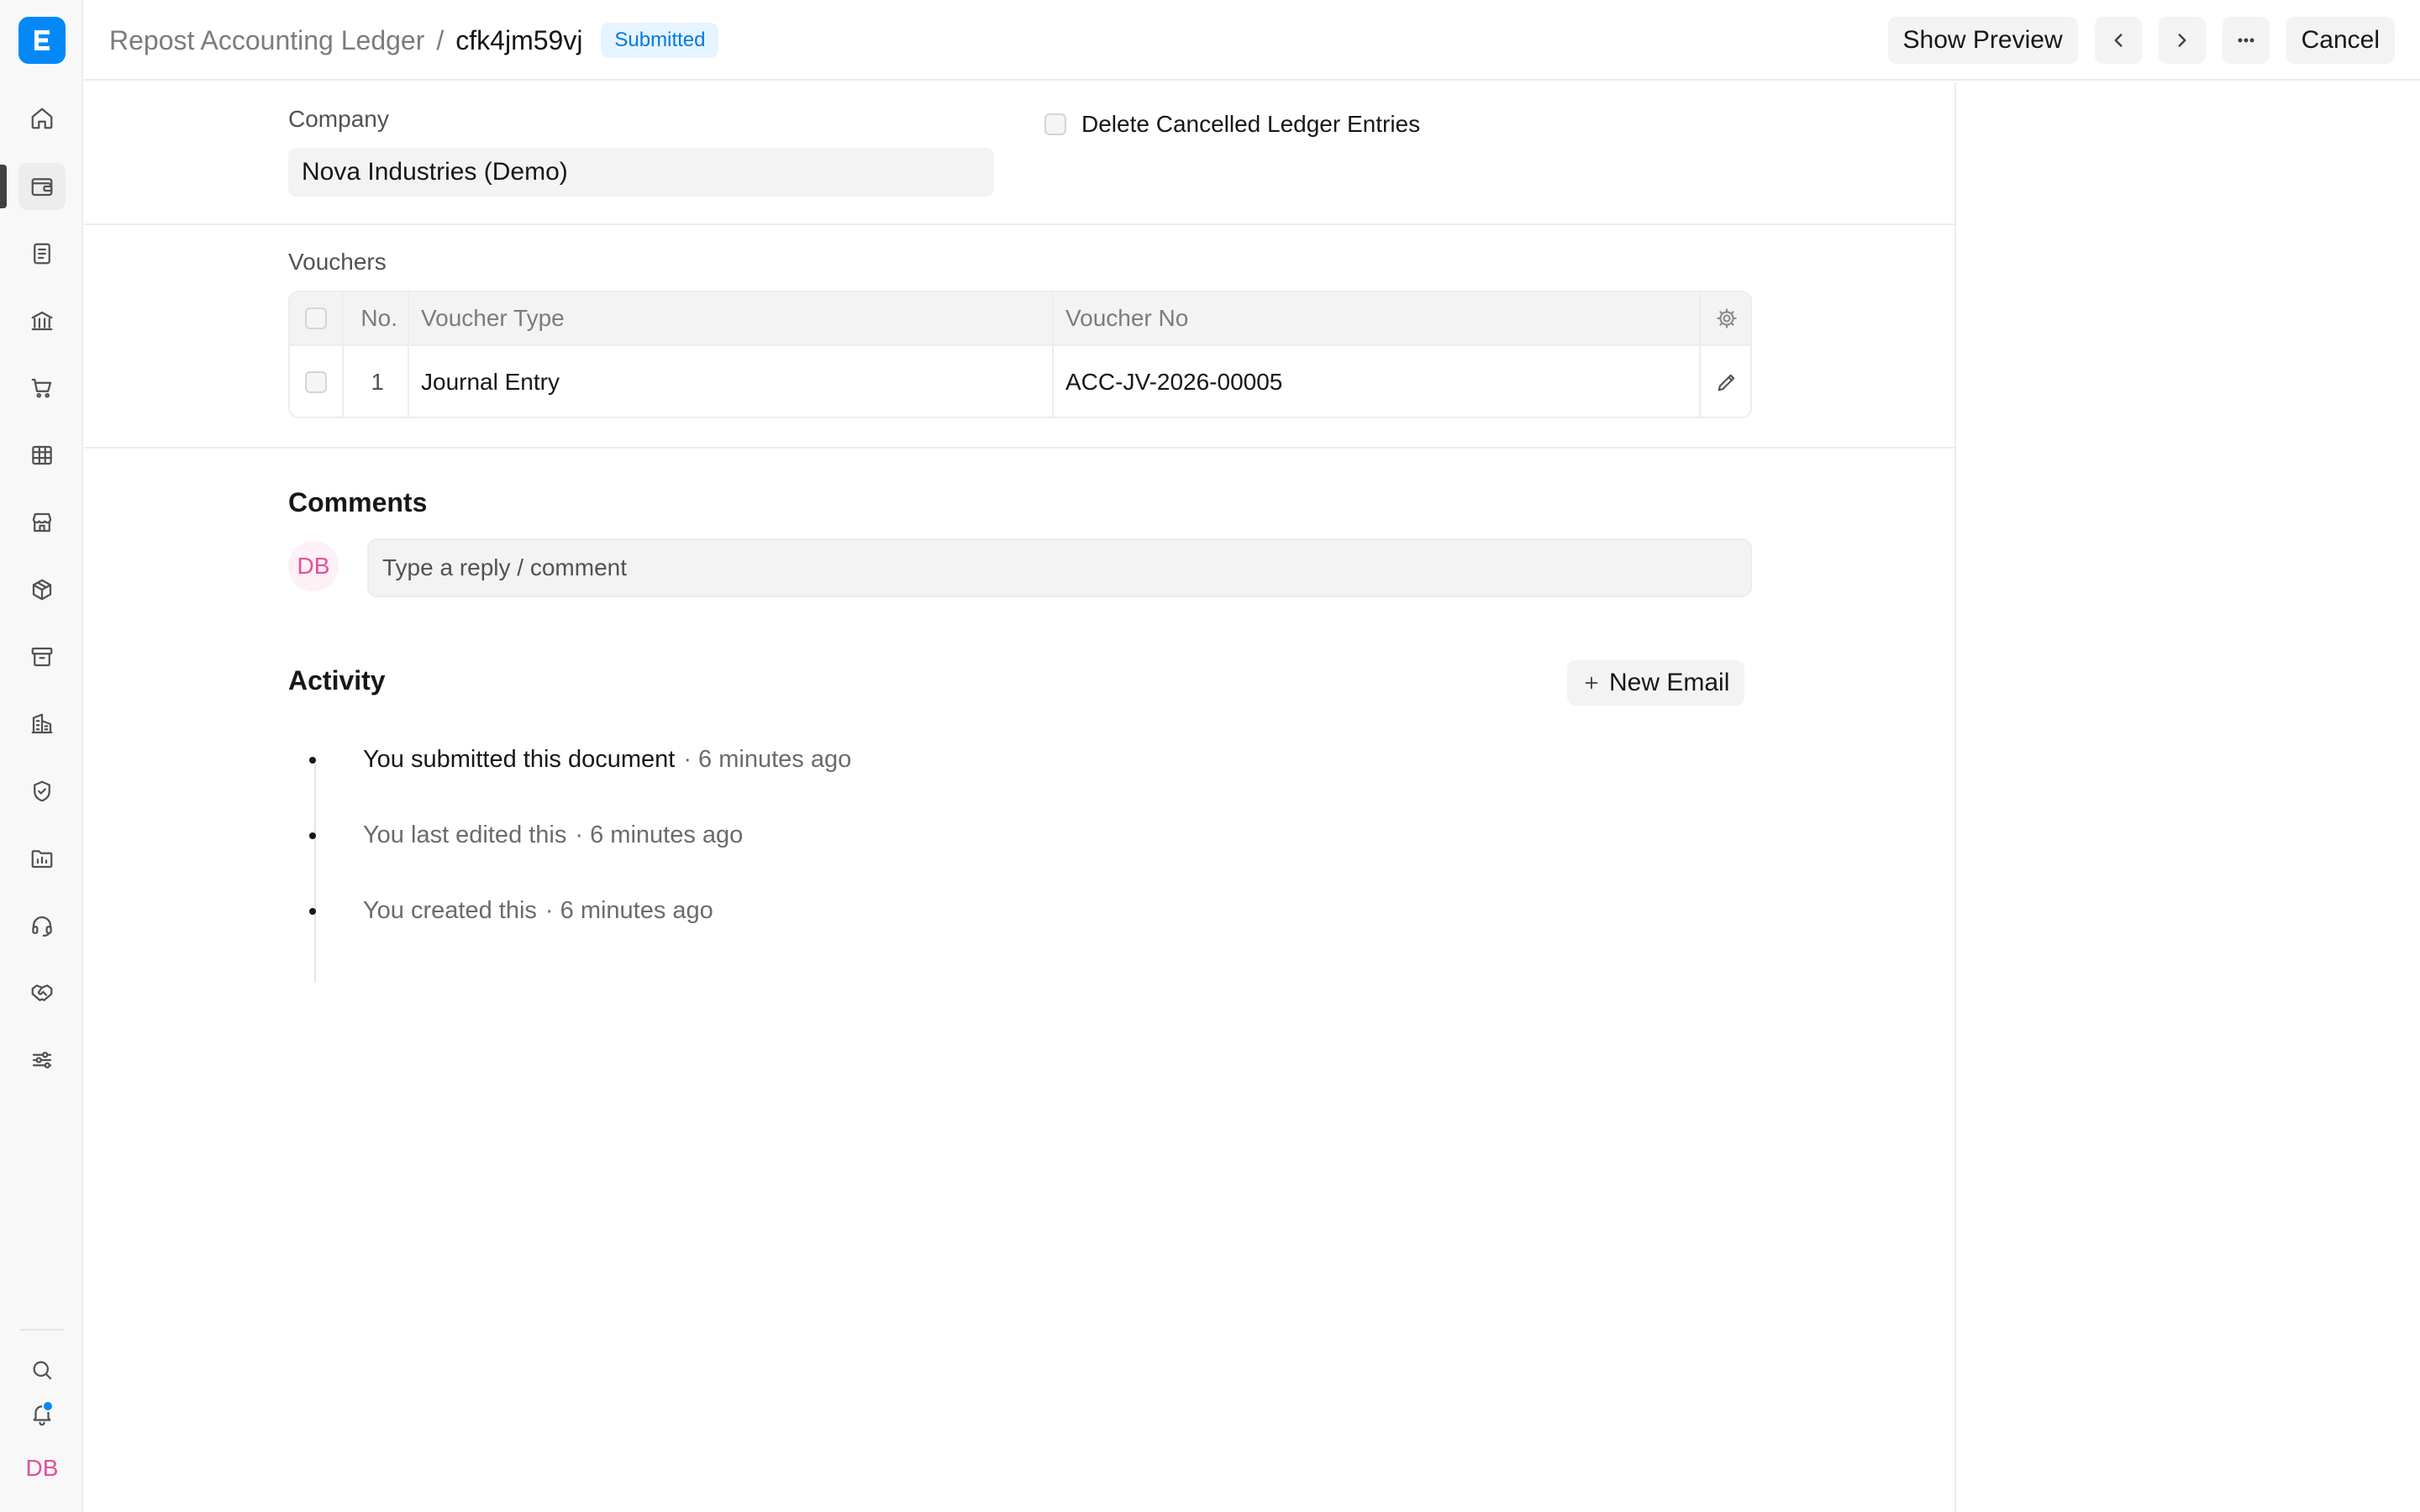 The image size is (2420, 1512). I want to click on more-horizontal-icon, so click(2246, 40).